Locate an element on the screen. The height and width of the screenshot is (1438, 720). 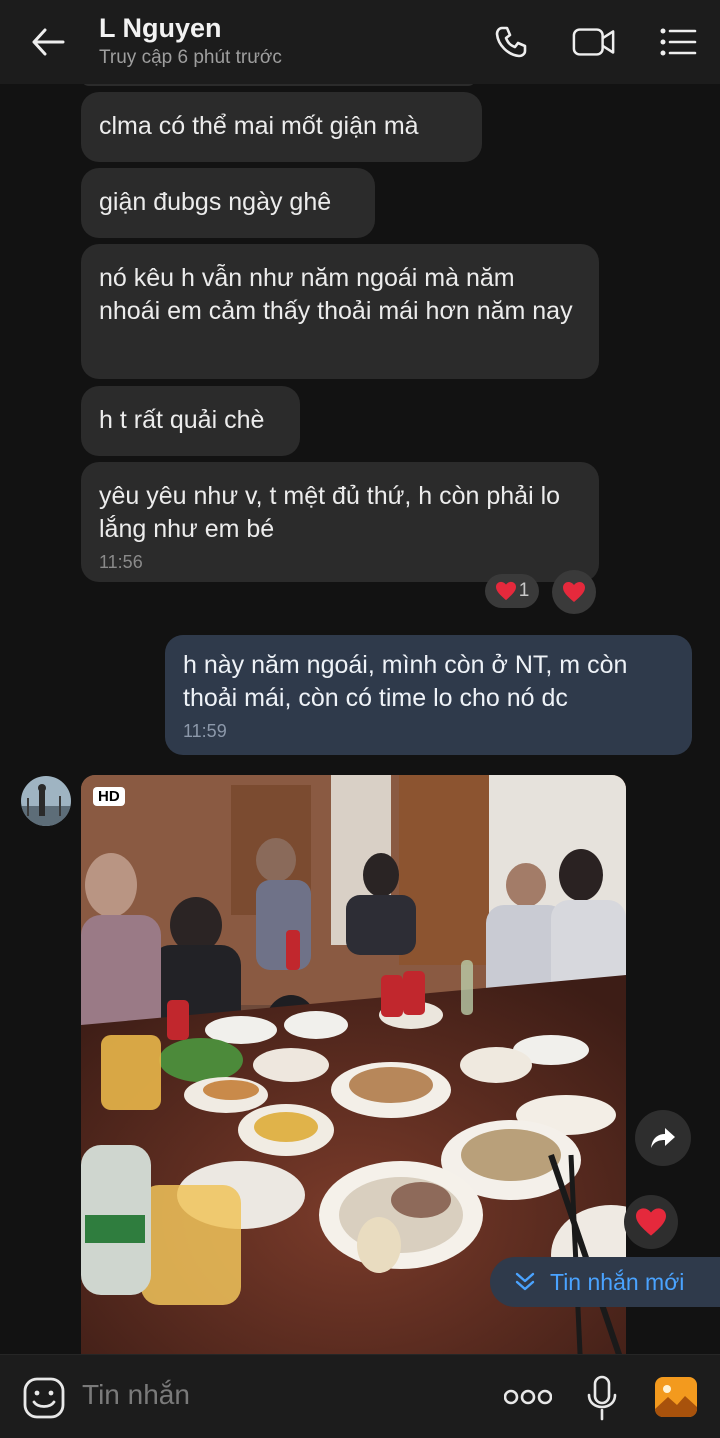
message-input: Tin nhắn is located at coordinates (136, 1395).